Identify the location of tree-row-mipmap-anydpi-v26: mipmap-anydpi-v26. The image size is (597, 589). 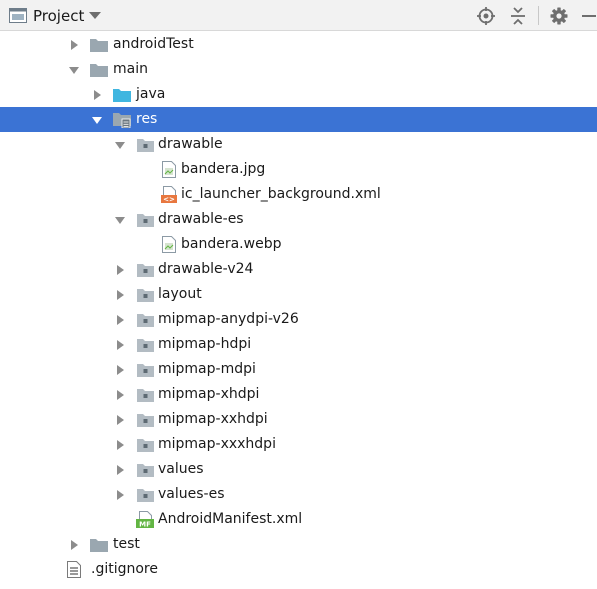
(298, 319).